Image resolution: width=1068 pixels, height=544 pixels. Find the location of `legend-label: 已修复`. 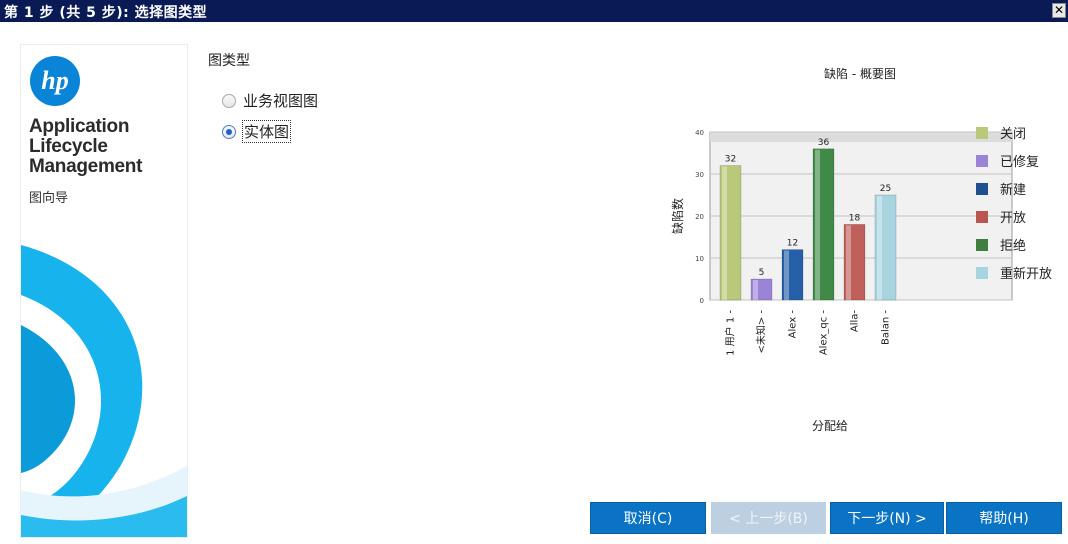

legend-label: 已修复 is located at coordinates (1019, 162).